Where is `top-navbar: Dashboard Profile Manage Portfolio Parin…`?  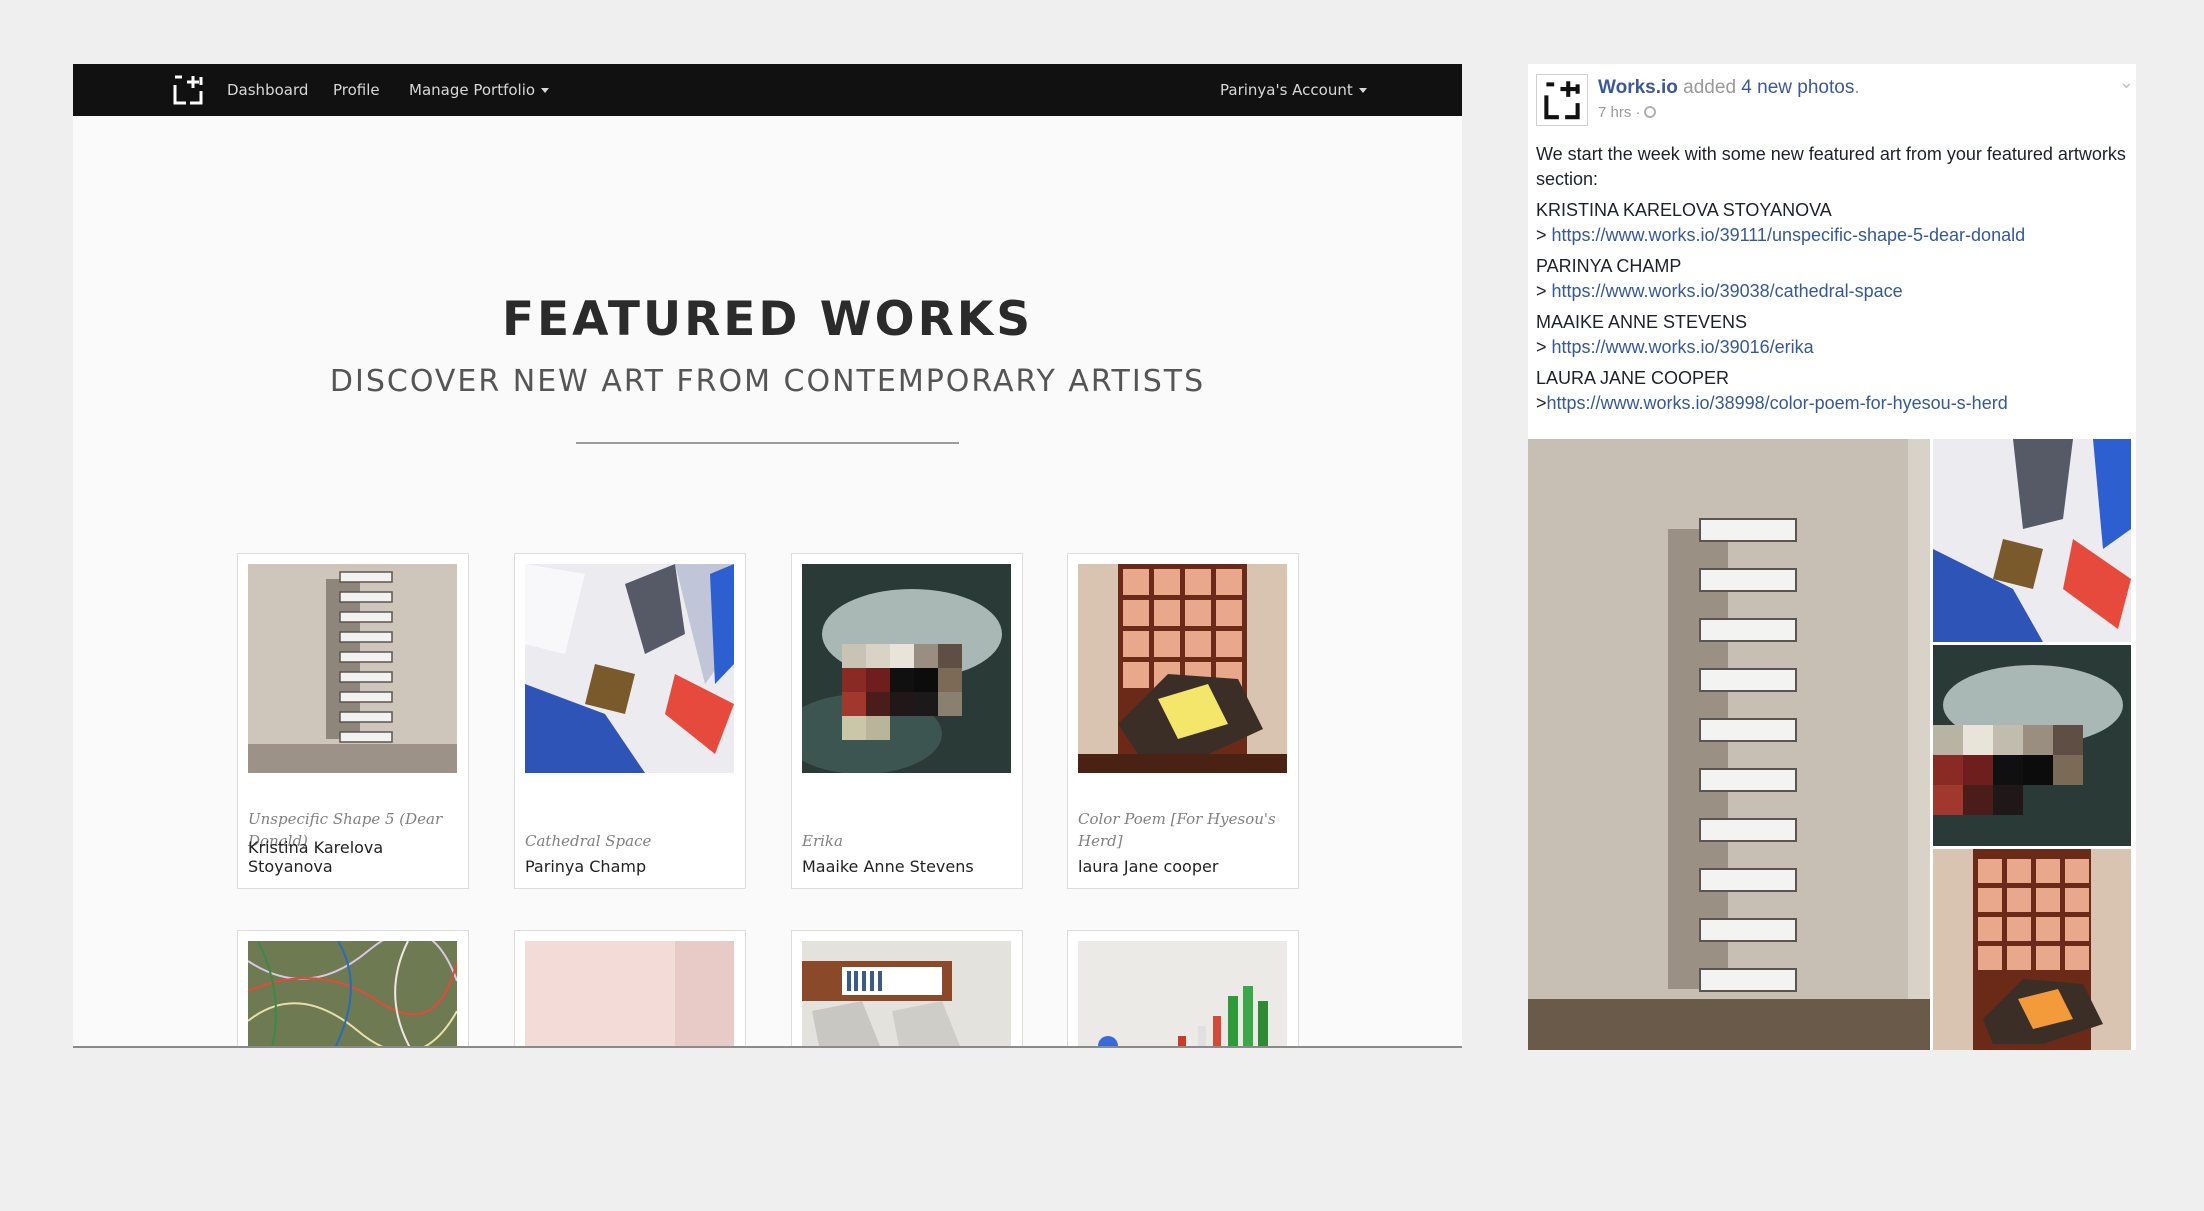
top-navbar: Dashboard Profile Manage Portfolio Parin… is located at coordinates (767, 90).